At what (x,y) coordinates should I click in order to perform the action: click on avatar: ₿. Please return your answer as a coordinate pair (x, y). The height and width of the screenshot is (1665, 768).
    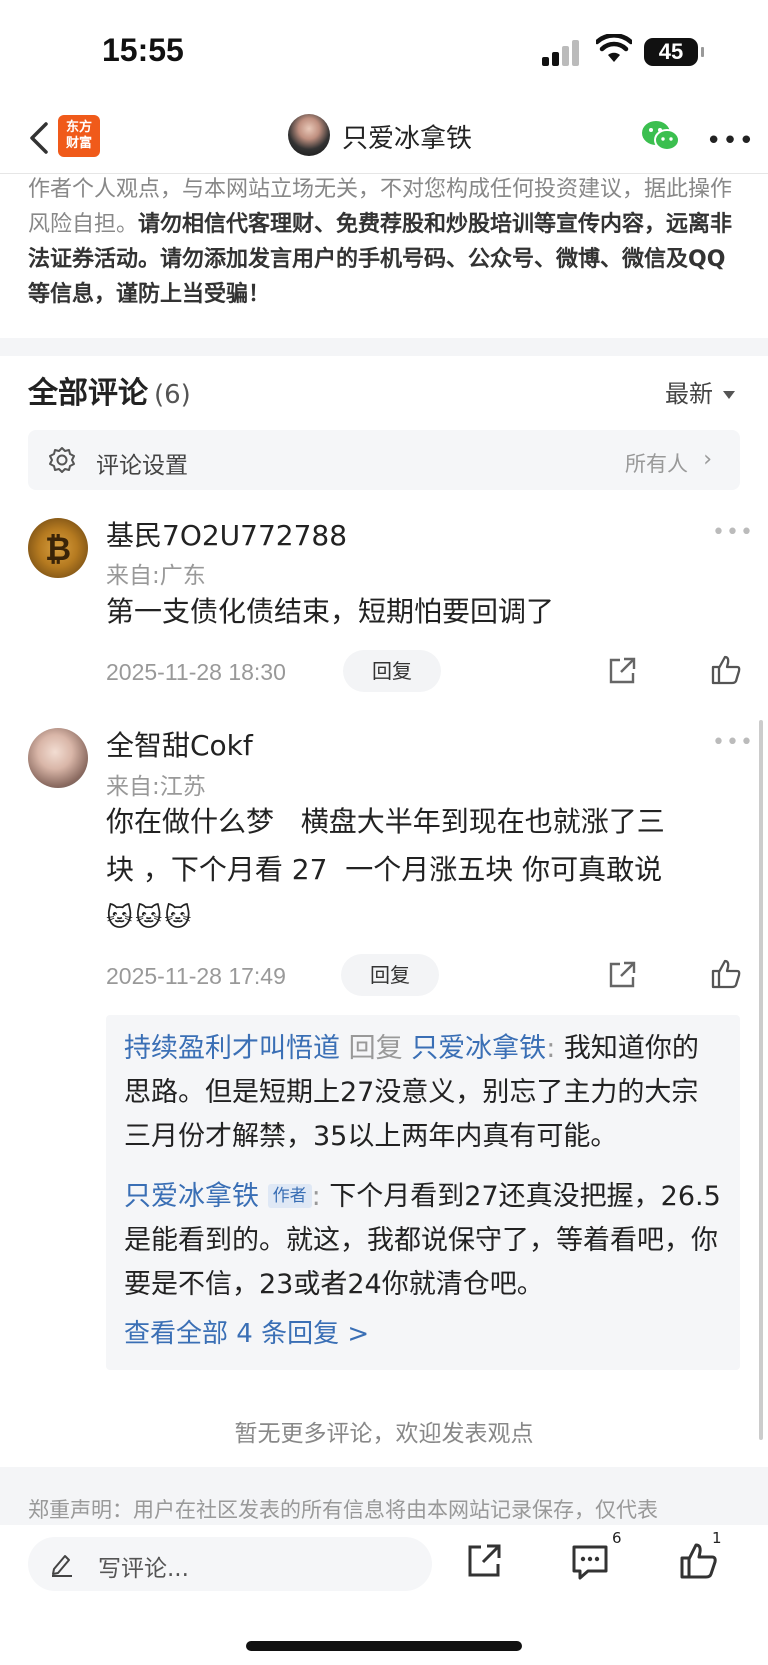
    Looking at the image, I should click on (58, 548).